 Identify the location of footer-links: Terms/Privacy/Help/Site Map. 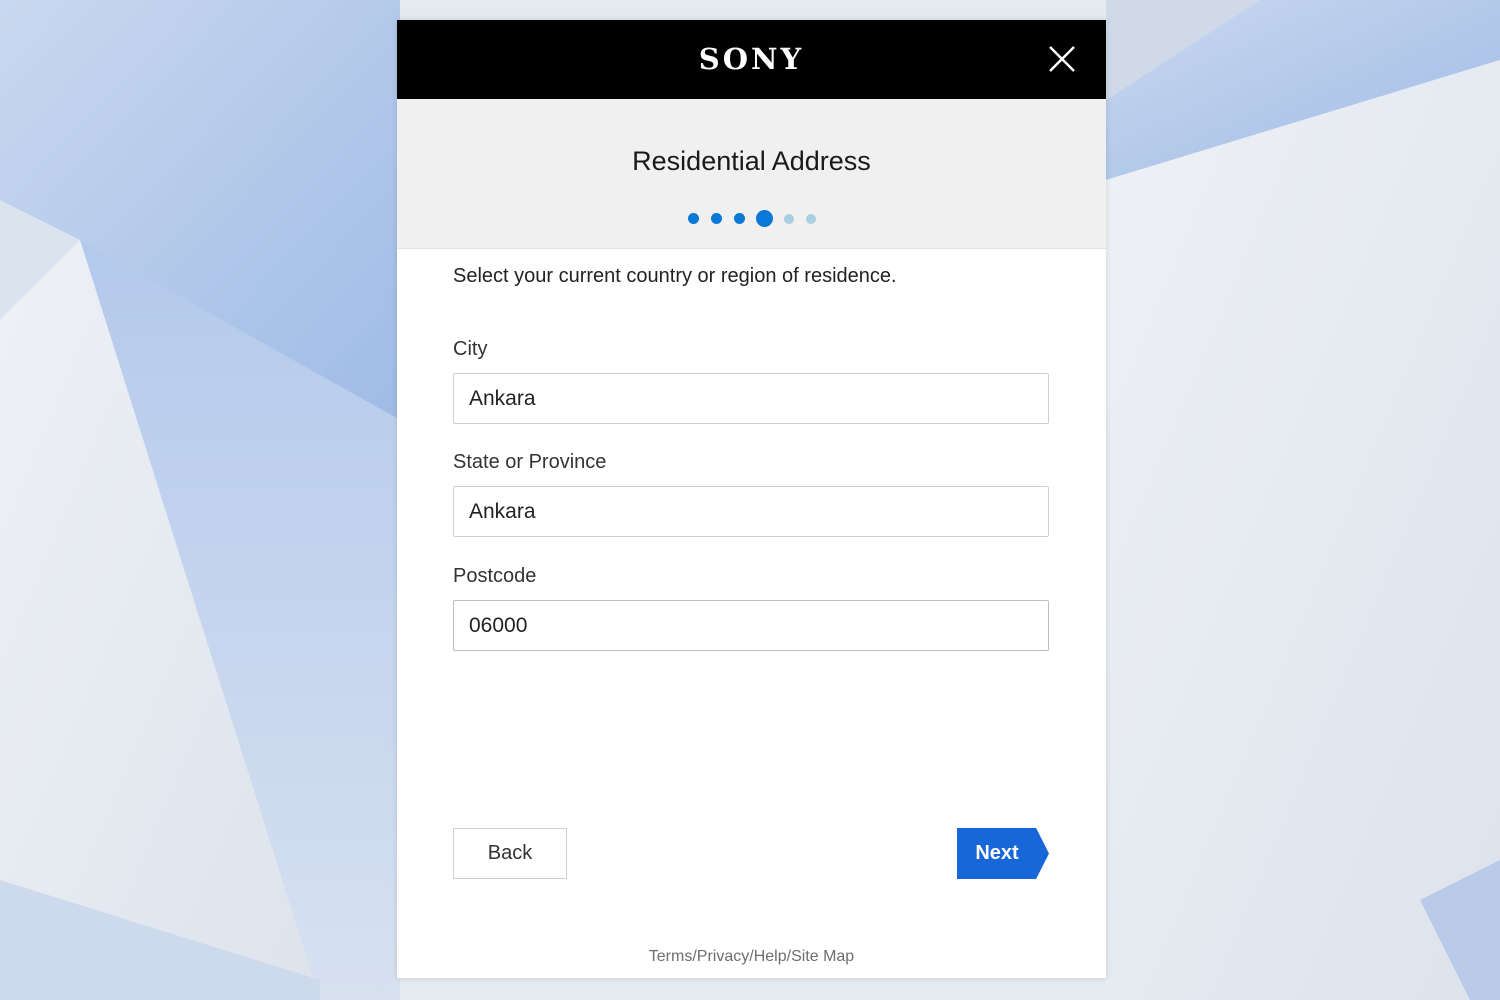
(751, 957).